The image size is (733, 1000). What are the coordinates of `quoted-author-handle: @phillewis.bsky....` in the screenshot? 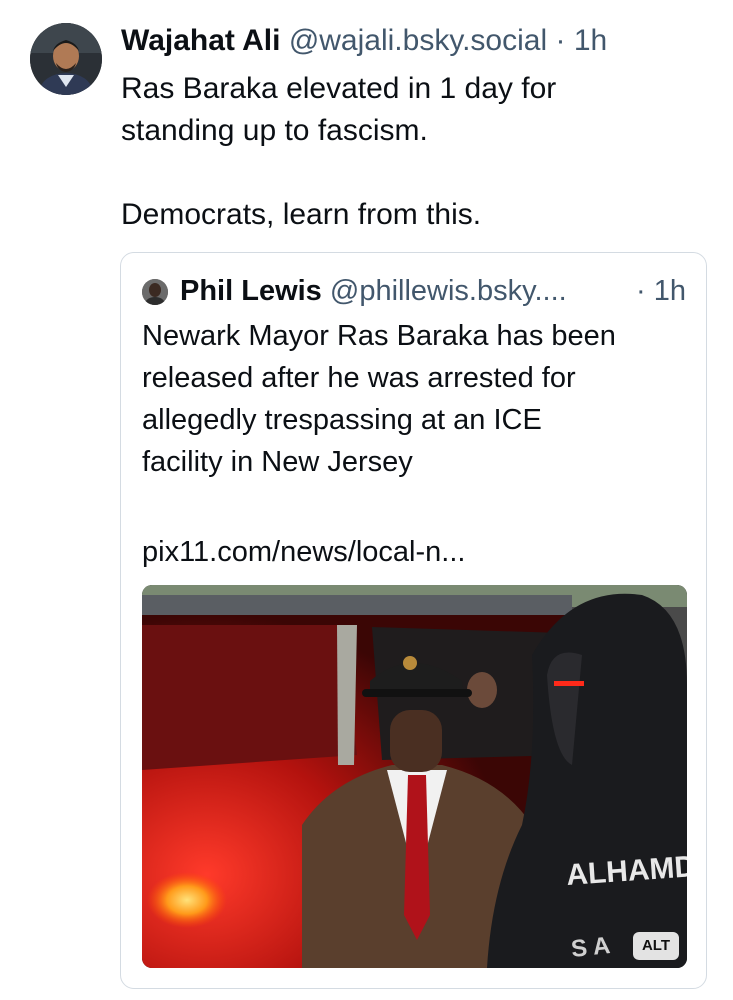 It's located at (448, 291).